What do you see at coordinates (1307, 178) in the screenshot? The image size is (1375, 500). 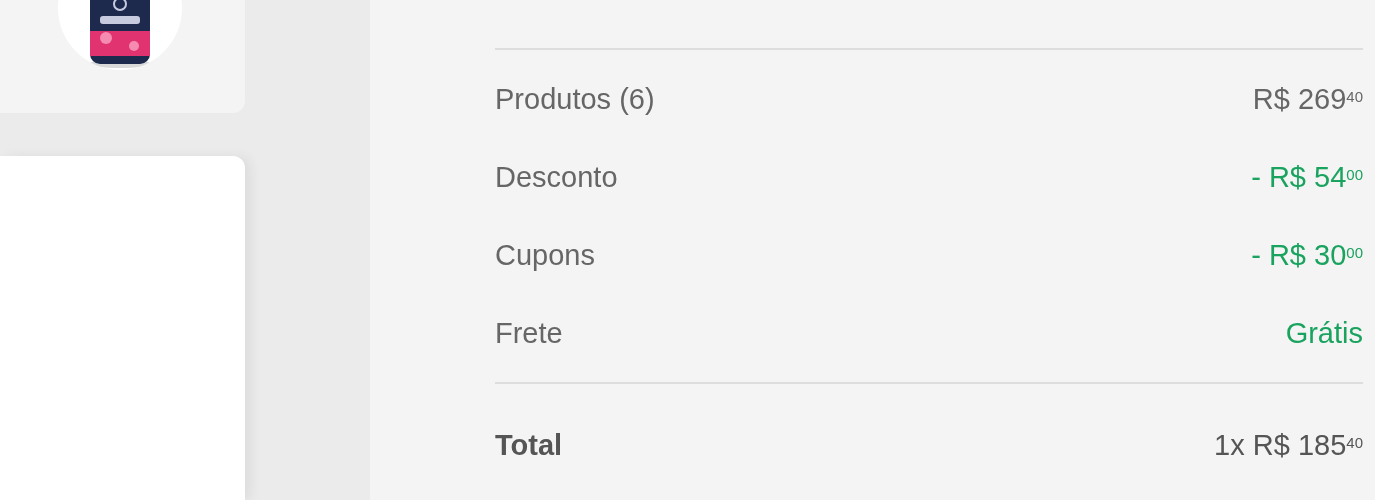 I see `summary-value: - R$ 54$^{00}$` at bounding box center [1307, 178].